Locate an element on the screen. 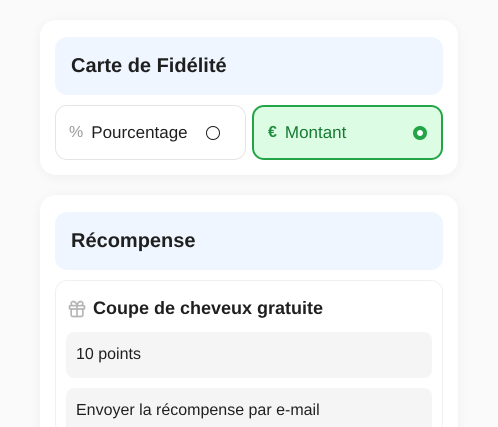 The height and width of the screenshot is (427, 498). reward-field: 10 points is located at coordinates (249, 355).